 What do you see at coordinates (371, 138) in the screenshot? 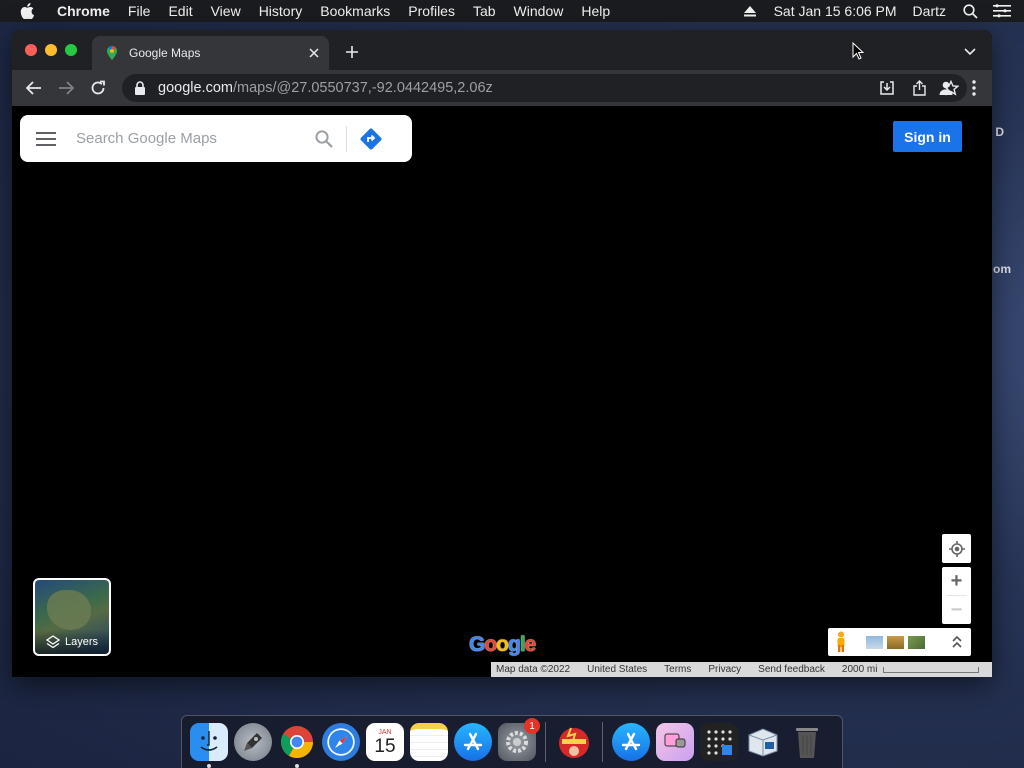
I see `directions-icon` at bounding box center [371, 138].